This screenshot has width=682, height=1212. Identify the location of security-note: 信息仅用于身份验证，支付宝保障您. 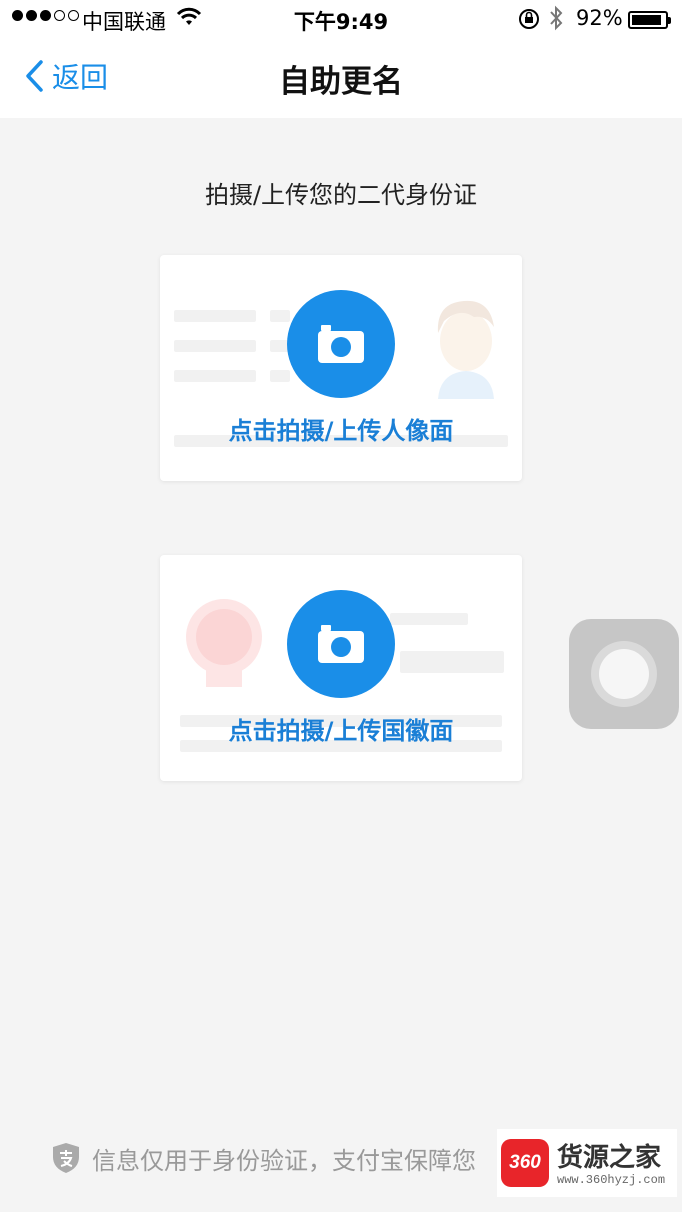
(264, 1158).